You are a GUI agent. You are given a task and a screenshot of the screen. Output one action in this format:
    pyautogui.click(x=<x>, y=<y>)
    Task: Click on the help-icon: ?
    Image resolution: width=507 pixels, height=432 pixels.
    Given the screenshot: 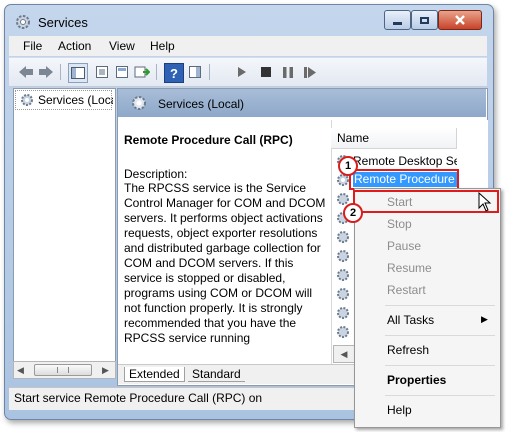 What is the action you would take?
    pyautogui.click(x=174, y=73)
    